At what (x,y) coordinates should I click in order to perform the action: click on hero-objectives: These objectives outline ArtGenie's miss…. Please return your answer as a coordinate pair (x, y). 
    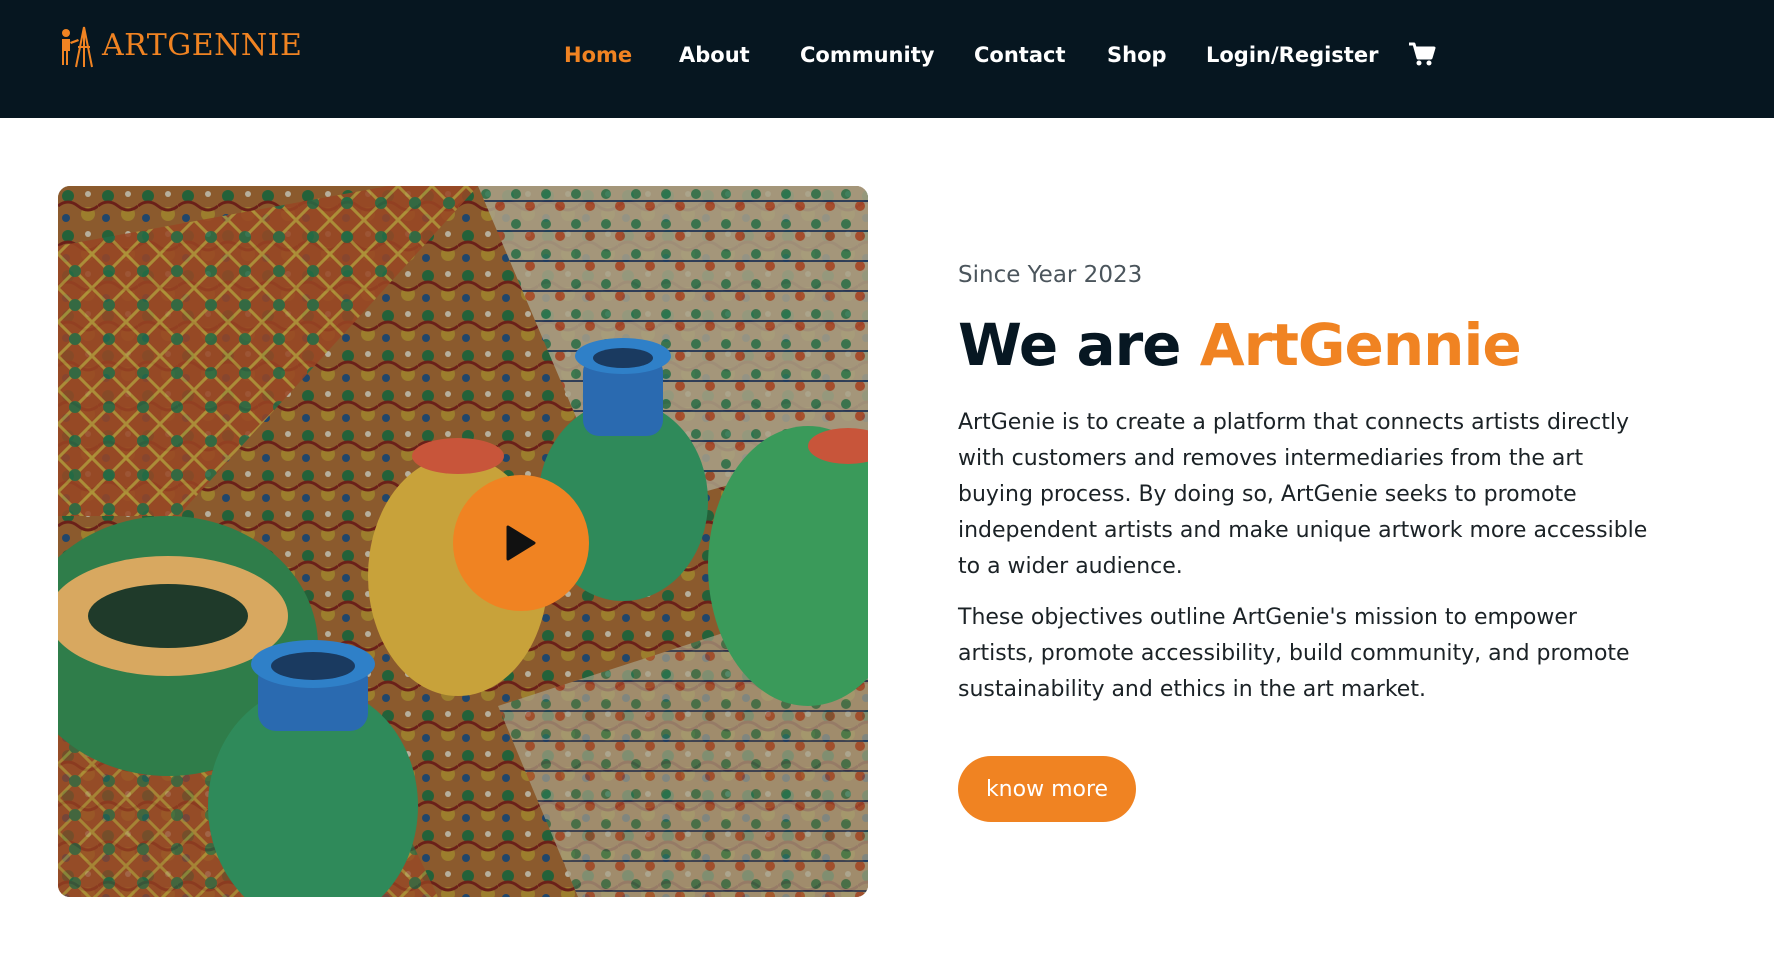
    Looking at the image, I should click on (1294, 653).